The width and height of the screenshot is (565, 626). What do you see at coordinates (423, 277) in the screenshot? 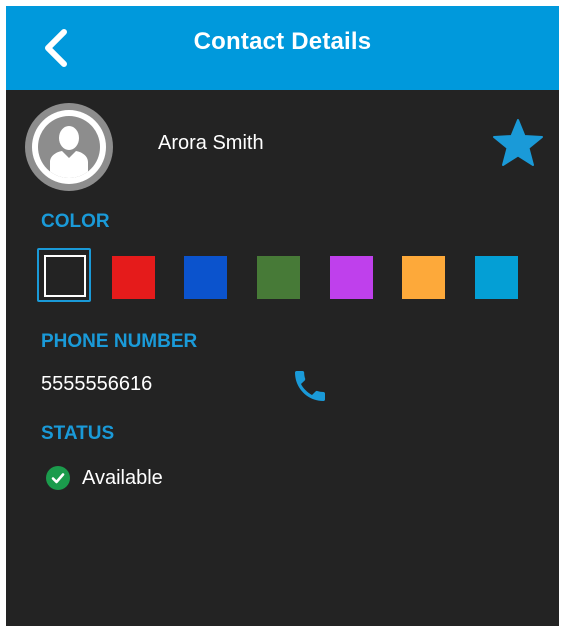
I see `color-swatch-orange` at bounding box center [423, 277].